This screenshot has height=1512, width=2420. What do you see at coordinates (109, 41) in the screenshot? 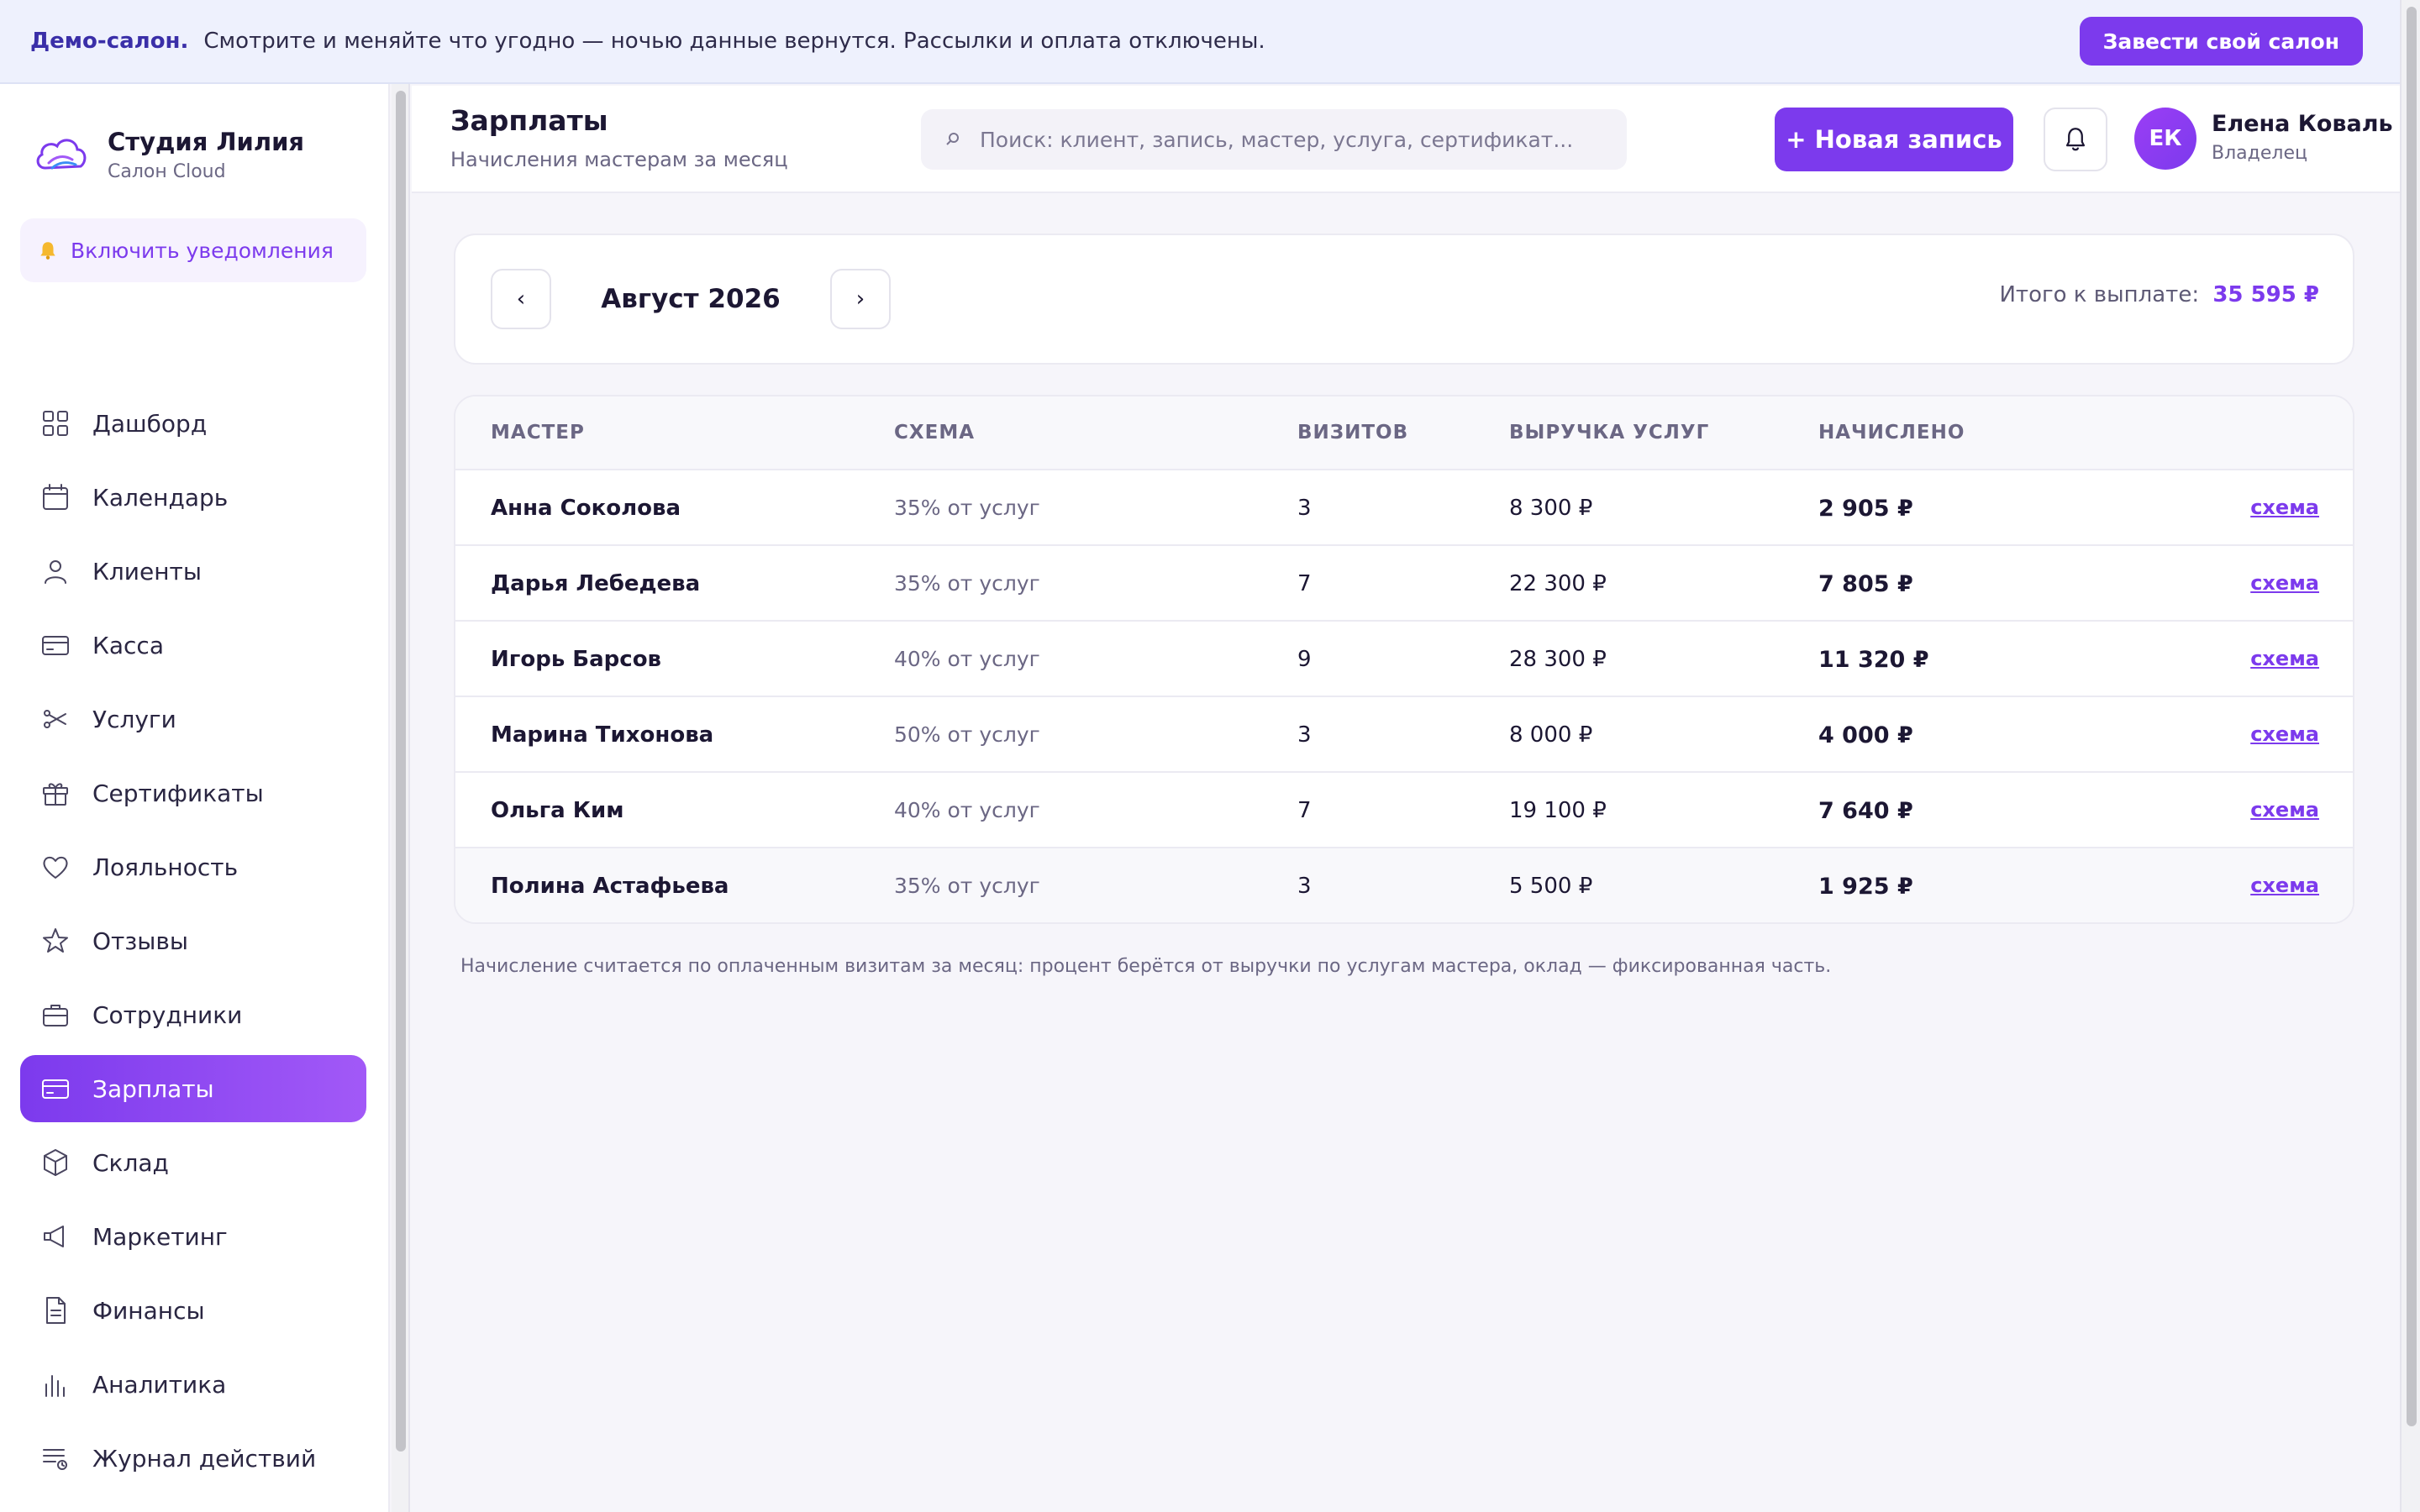
I see `demo-banner-title: Демо-салон.` at bounding box center [109, 41].